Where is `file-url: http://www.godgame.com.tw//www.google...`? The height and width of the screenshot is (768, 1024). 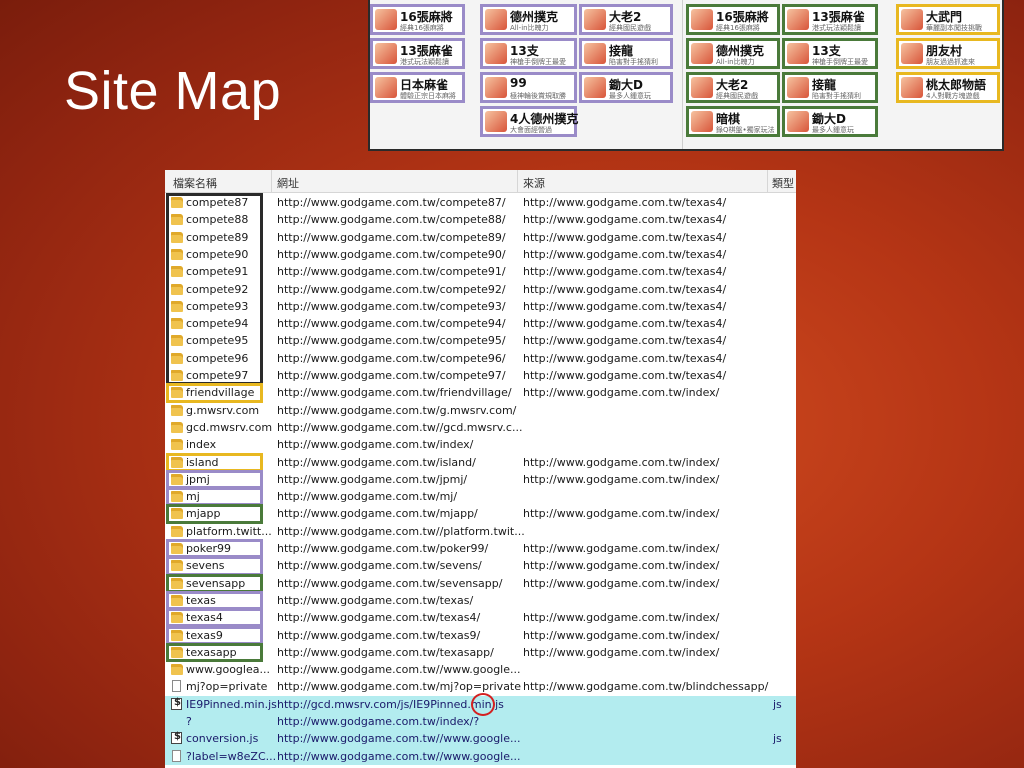 file-url: http://www.godgame.com.tw//www.google... is located at coordinates (399, 739).